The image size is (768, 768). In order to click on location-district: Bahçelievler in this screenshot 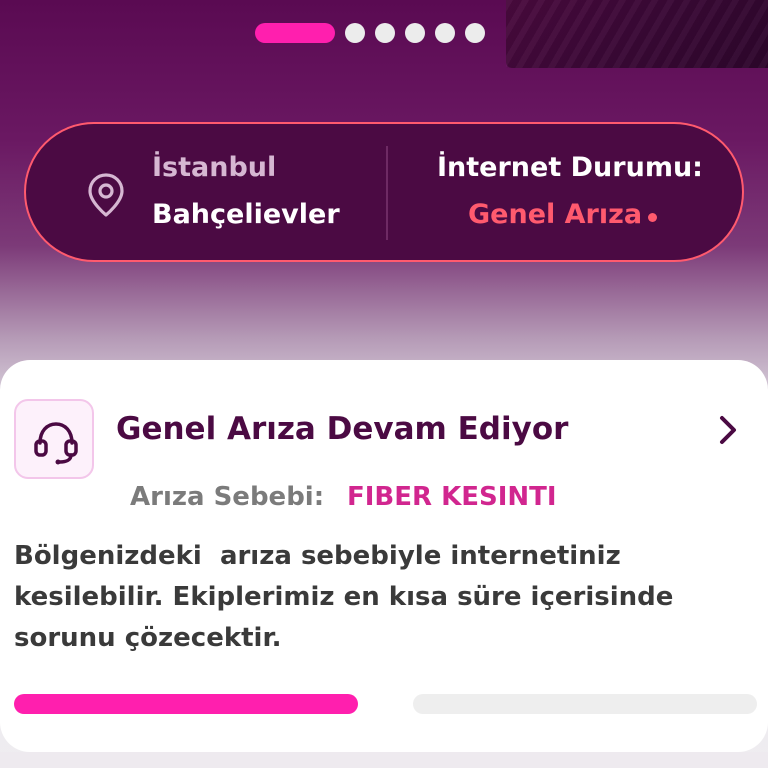, I will do `click(246, 214)`.